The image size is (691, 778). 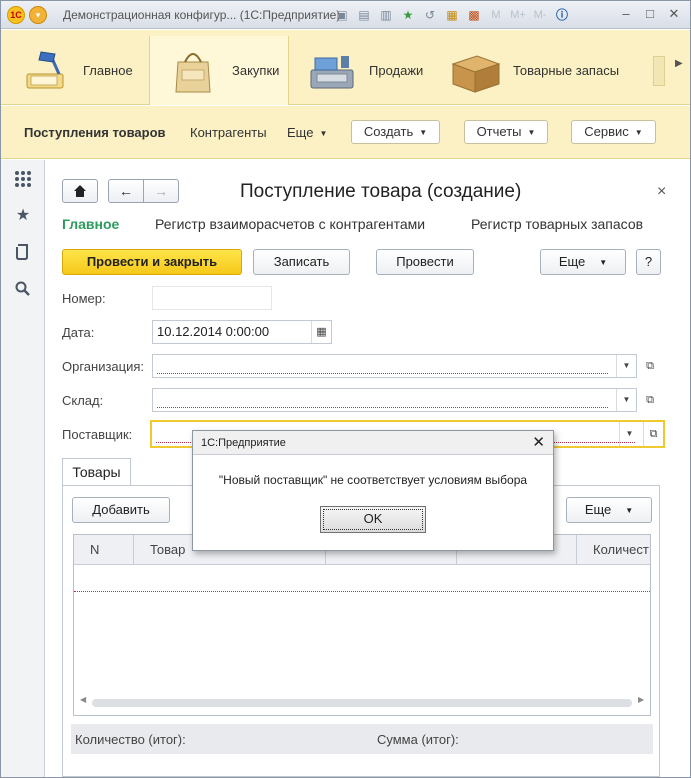 I want to click on close-icon: ×, so click(x=661, y=192).